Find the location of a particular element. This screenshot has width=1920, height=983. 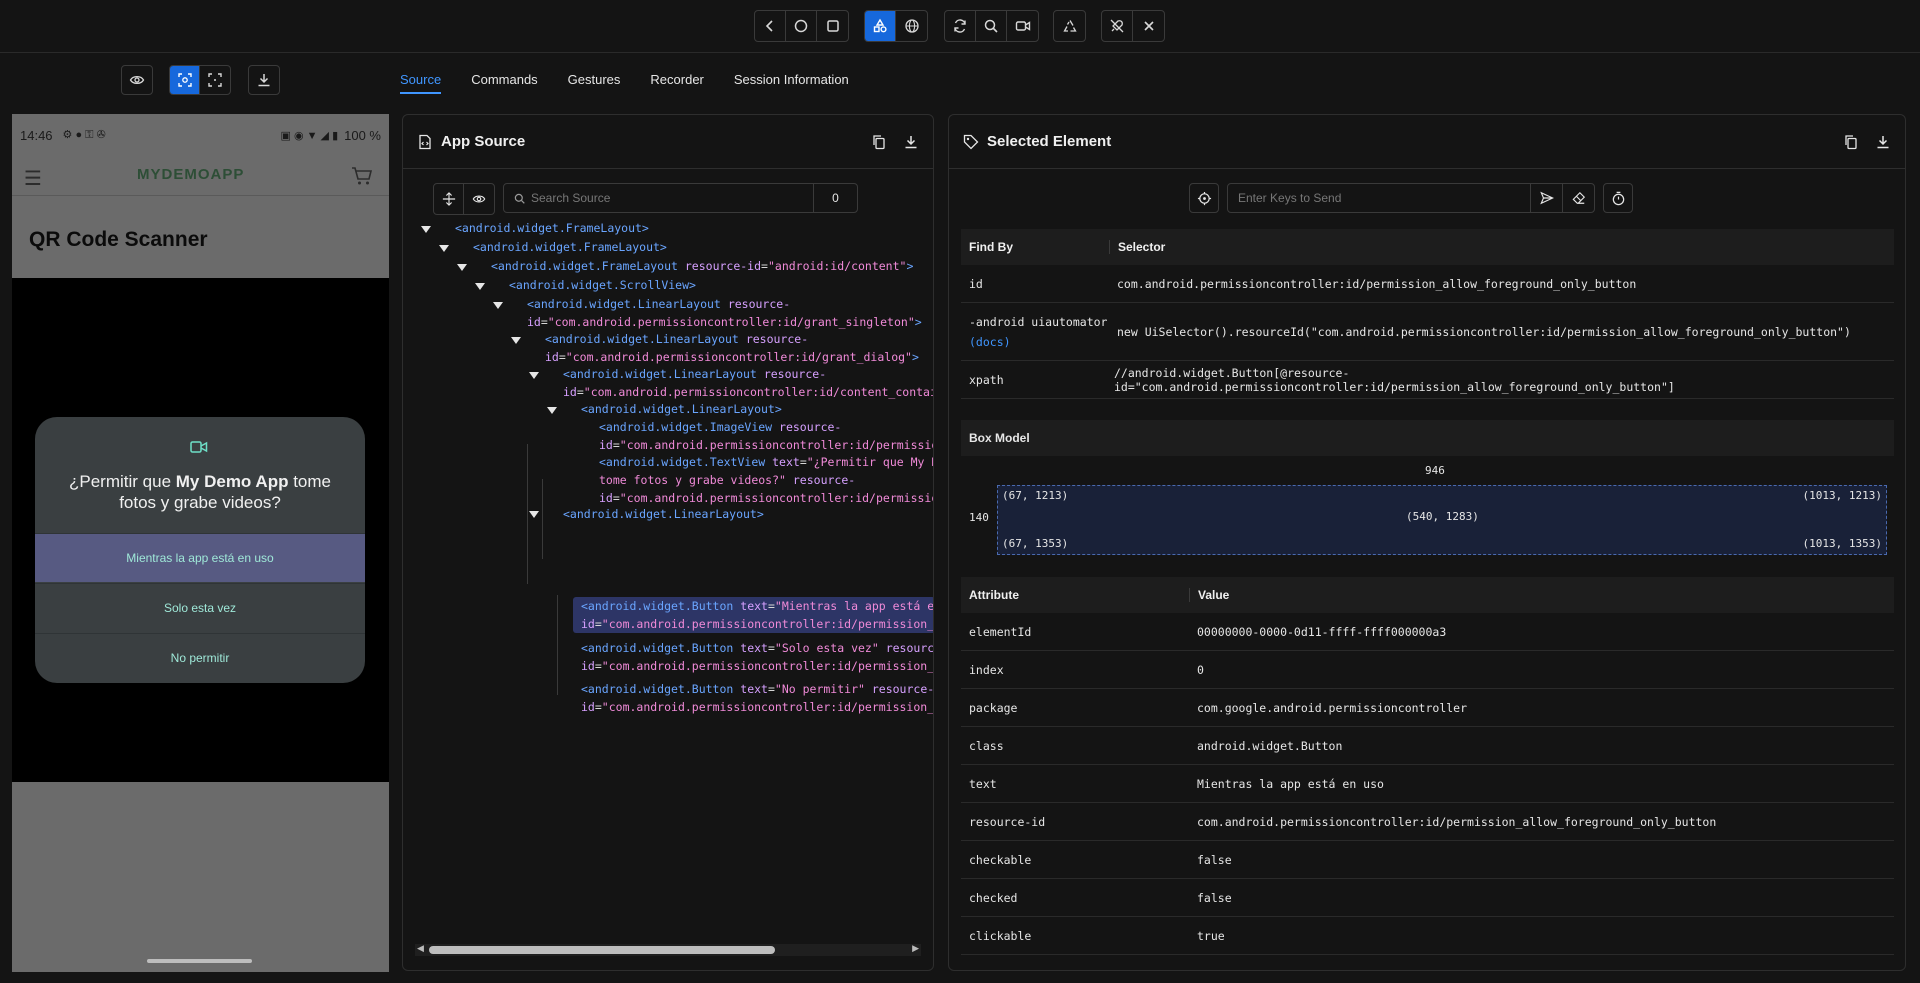

copy-source-icon is located at coordinates (879, 142).